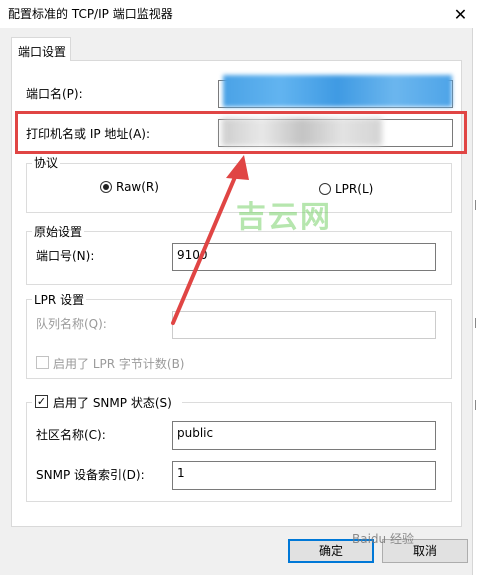 The width and height of the screenshot is (481, 575). I want to click on baidu-watermark: Baidu 经验, so click(383, 539).